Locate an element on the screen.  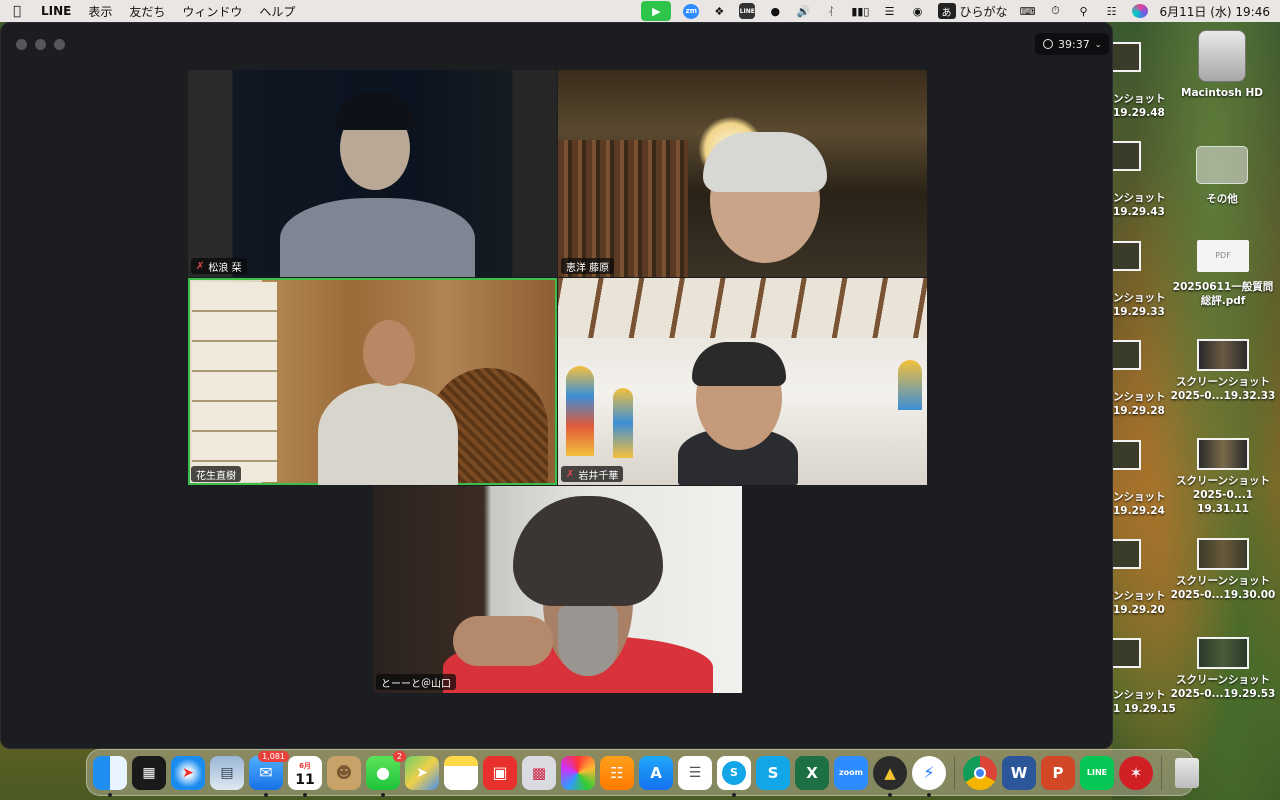
calendar-icon: 6月 11 is located at coordinates (305, 776).